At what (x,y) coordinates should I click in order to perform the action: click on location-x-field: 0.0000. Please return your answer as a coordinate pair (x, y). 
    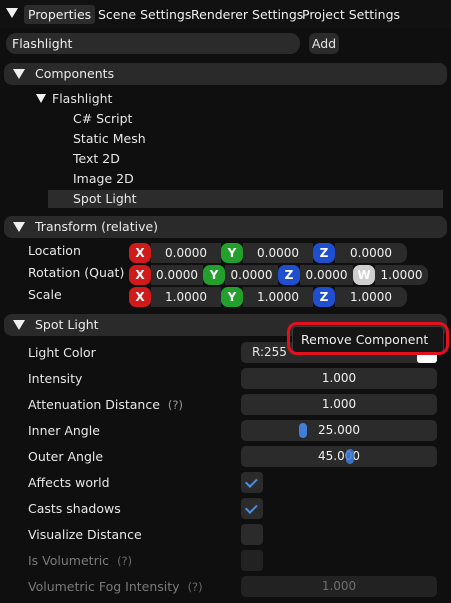
    Looking at the image, I should click on (186, 253).